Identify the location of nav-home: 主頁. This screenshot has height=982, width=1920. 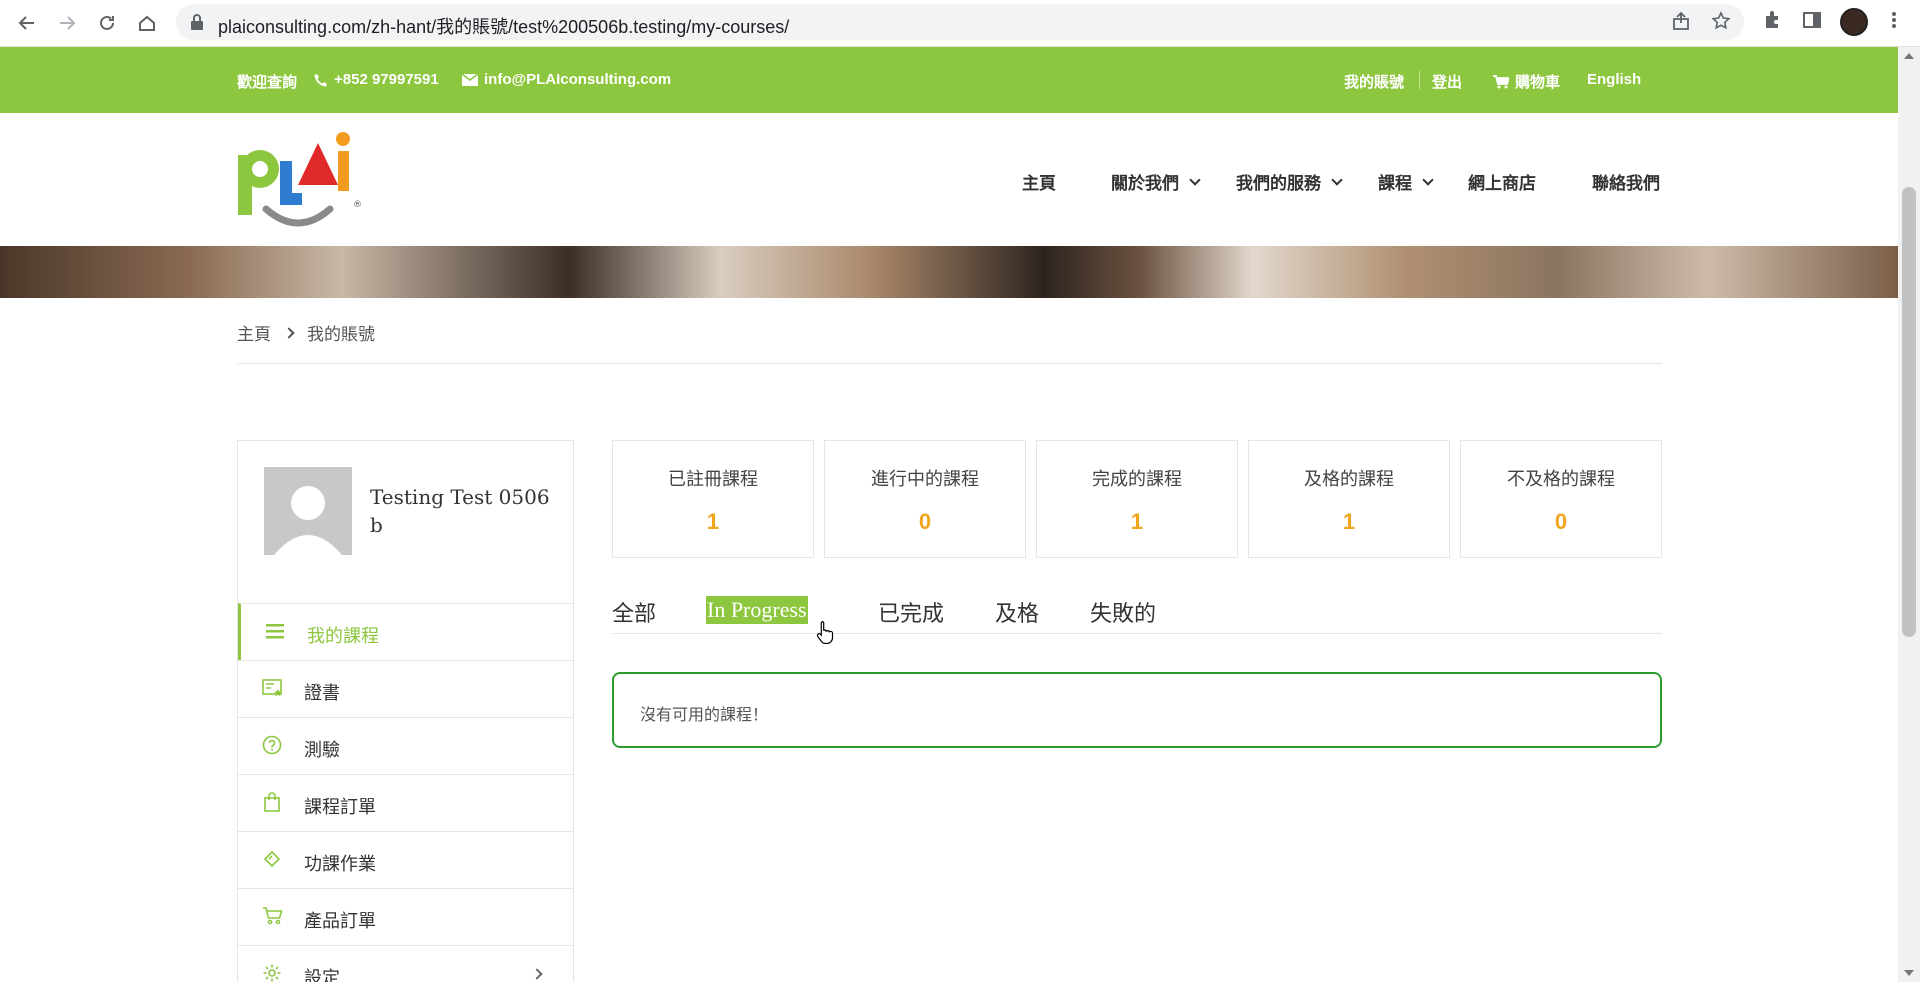
(1039, 181).